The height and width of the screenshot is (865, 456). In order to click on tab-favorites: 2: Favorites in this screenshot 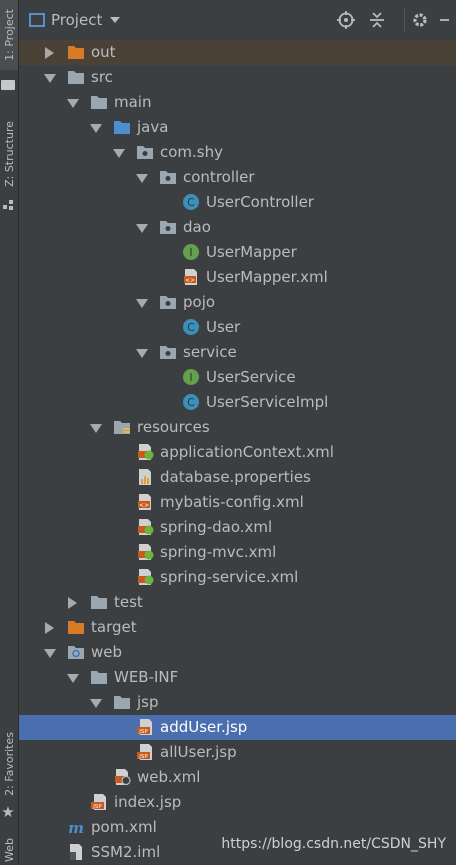, I will do `click(9, 764)`.